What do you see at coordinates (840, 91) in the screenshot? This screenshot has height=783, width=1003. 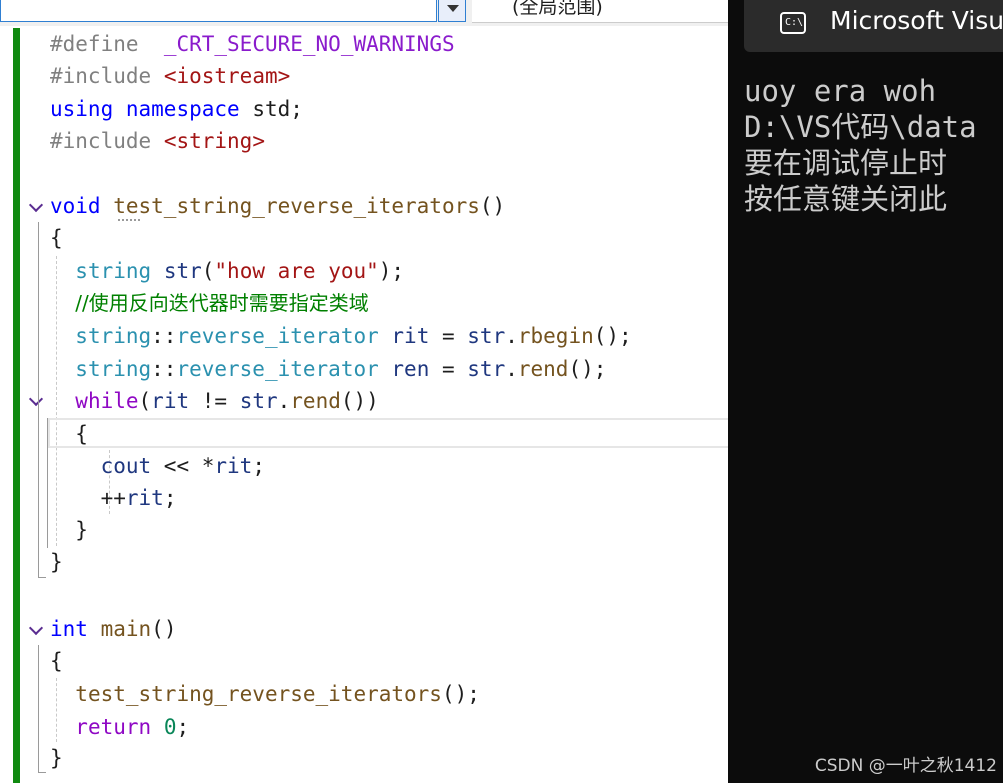 I see `console-output-line: uoy era woh` at bounding box center [840, 91].